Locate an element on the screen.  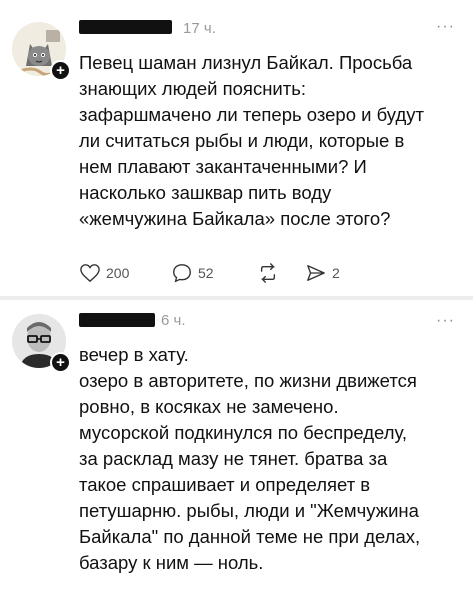
share-button: 2 is located at coordinates (322, 273).